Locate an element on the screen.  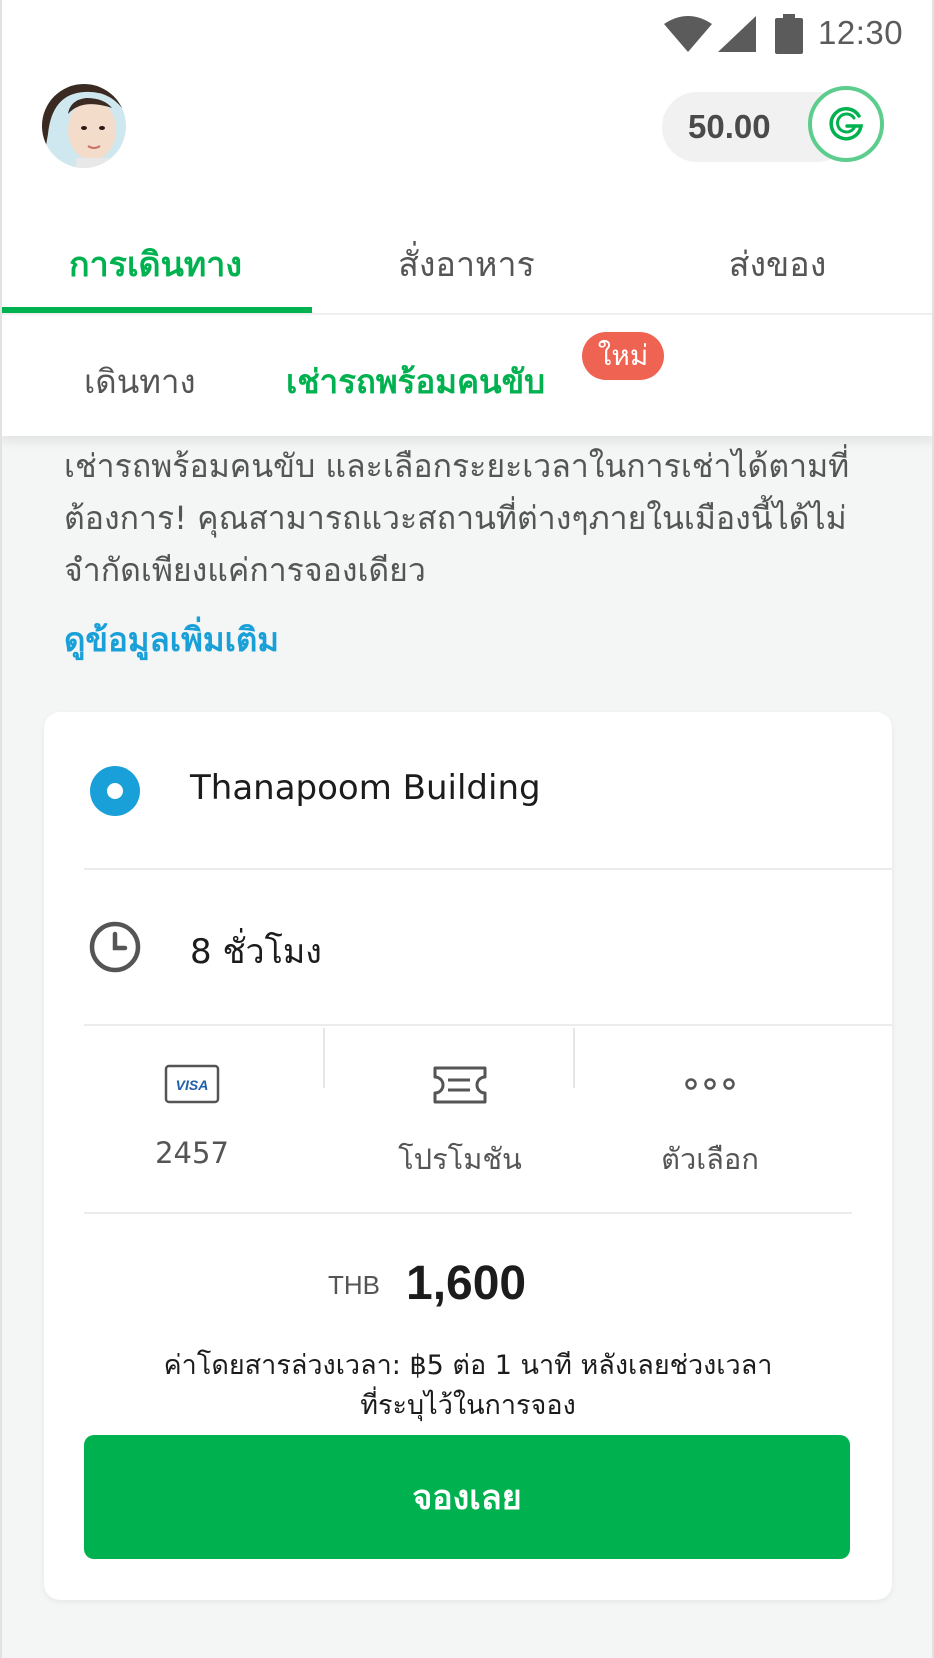
ticket-icon is located at coordinates (460, 1085).